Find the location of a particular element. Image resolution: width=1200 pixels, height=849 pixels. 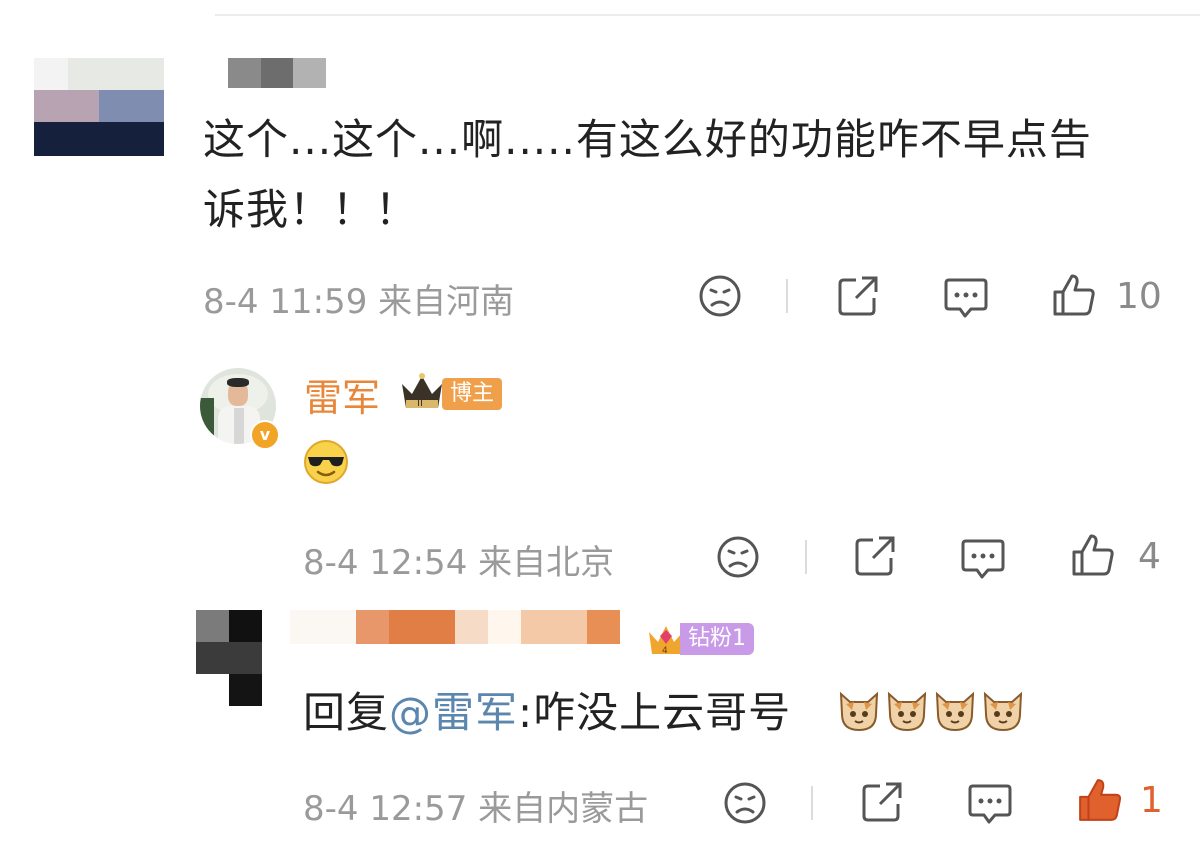

cat-emoji-row is located at coordinates (931, 711).